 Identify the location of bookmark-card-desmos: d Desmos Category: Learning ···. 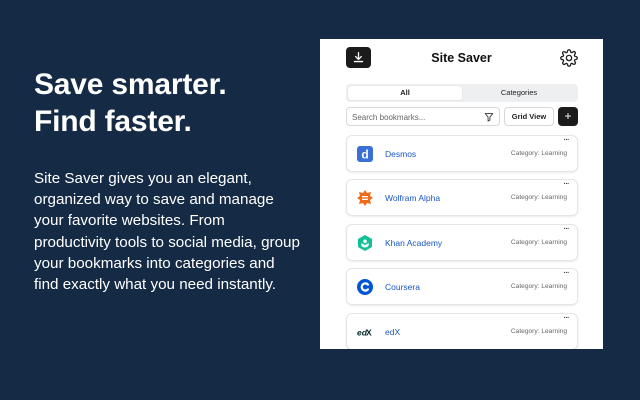
(462, 153).